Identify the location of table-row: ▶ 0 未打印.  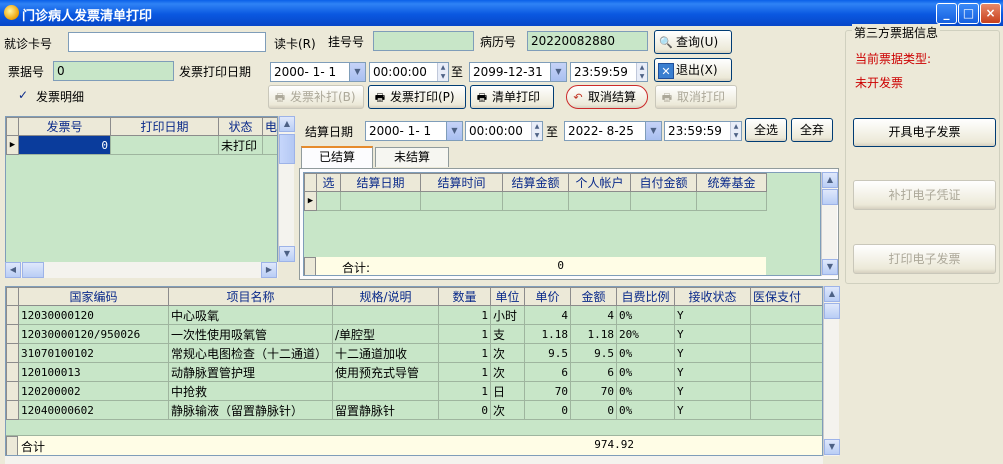
(141, 145).